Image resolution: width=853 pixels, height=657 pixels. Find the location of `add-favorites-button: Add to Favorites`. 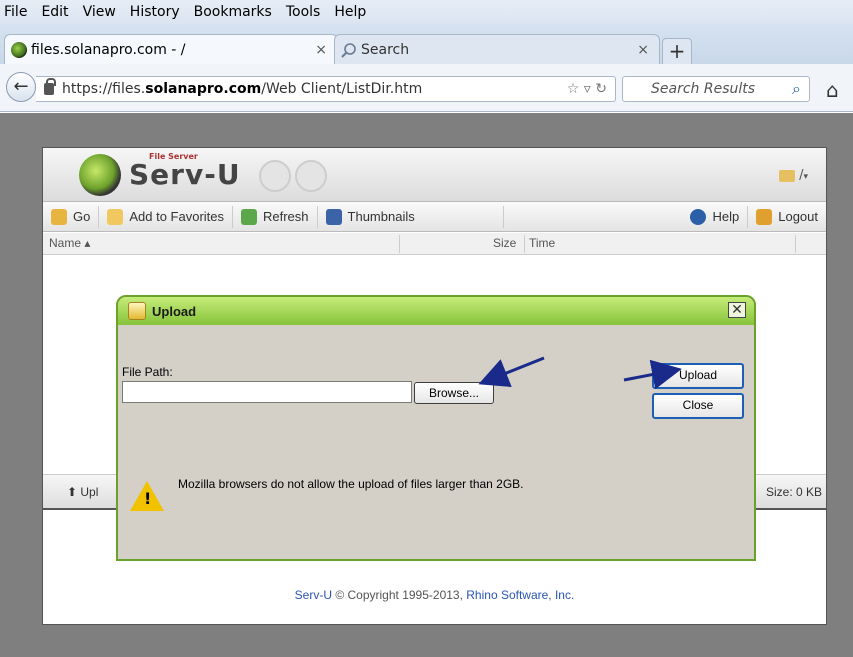

add-favorites-button: Add to Favorites is located at coordinates (166, 216).